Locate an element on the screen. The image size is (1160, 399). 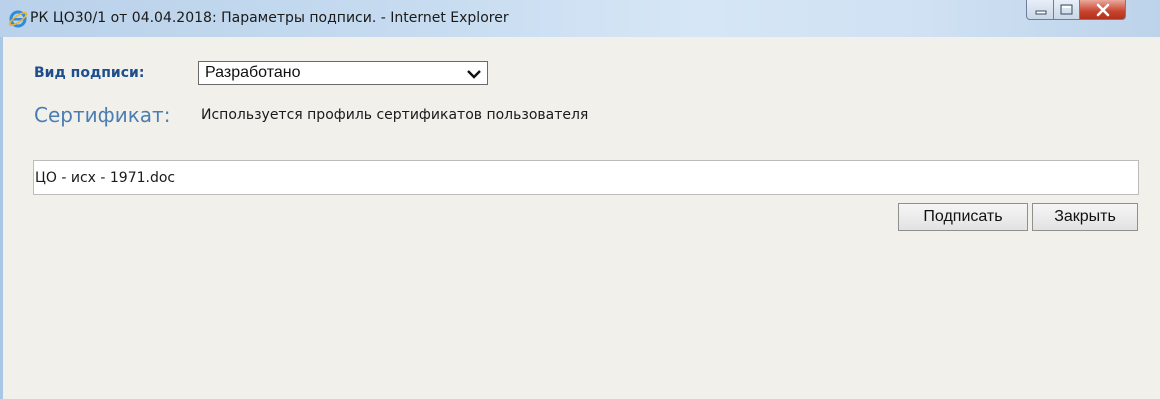
close-icon is located at coordinates (1103, 10).